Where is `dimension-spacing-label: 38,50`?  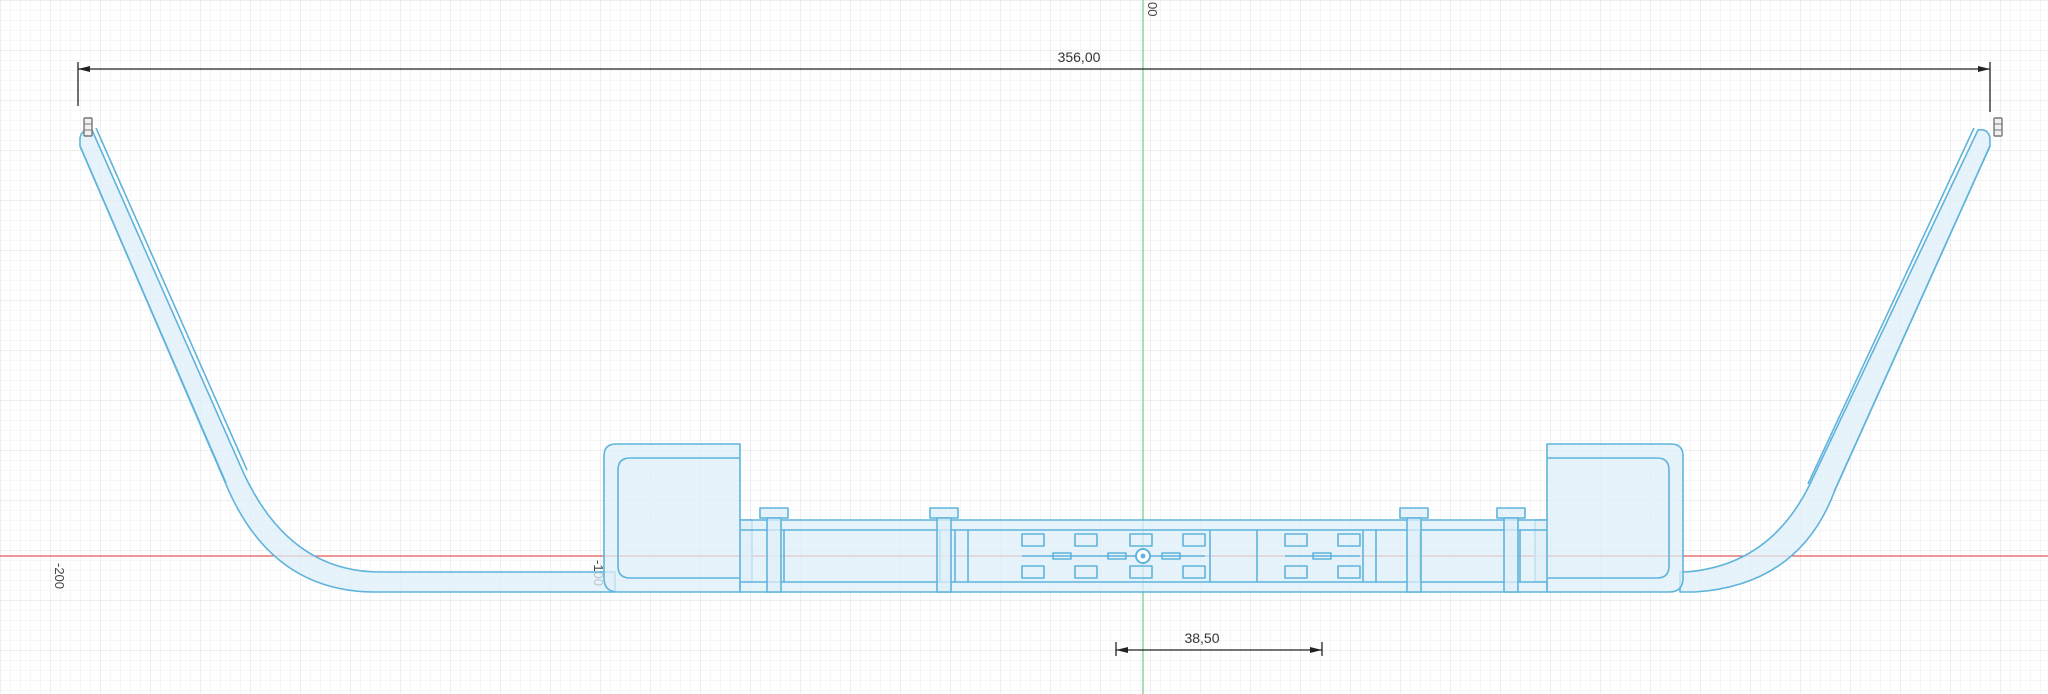 dimension-spacing-label: 38,50 is located at coordinates (1201, 638).